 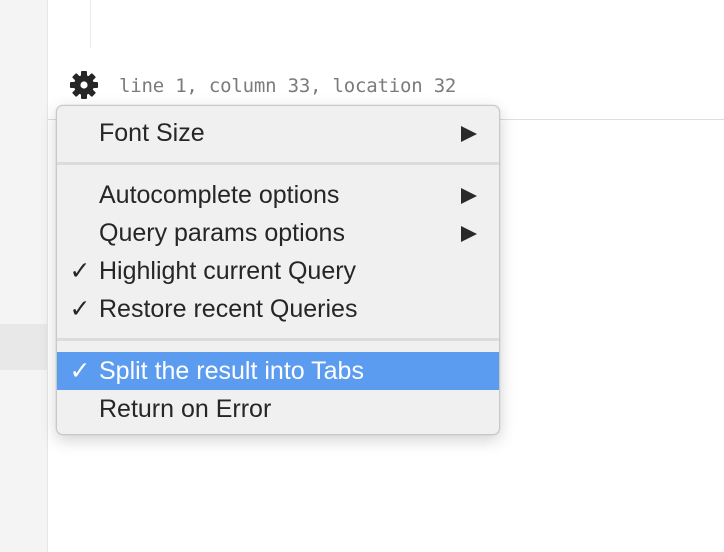 I want to click on gutter-current-line, so click(x=23, y=347).